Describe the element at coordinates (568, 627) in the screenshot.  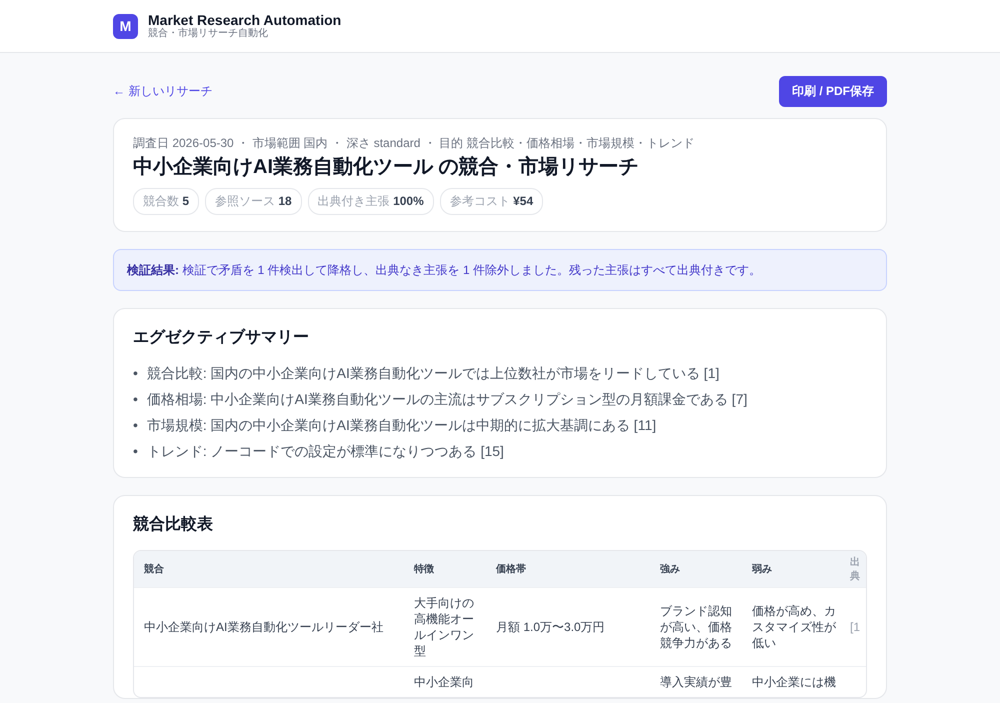
I see `table-cell: 月額 1.0万〜3.0万円` at that location.